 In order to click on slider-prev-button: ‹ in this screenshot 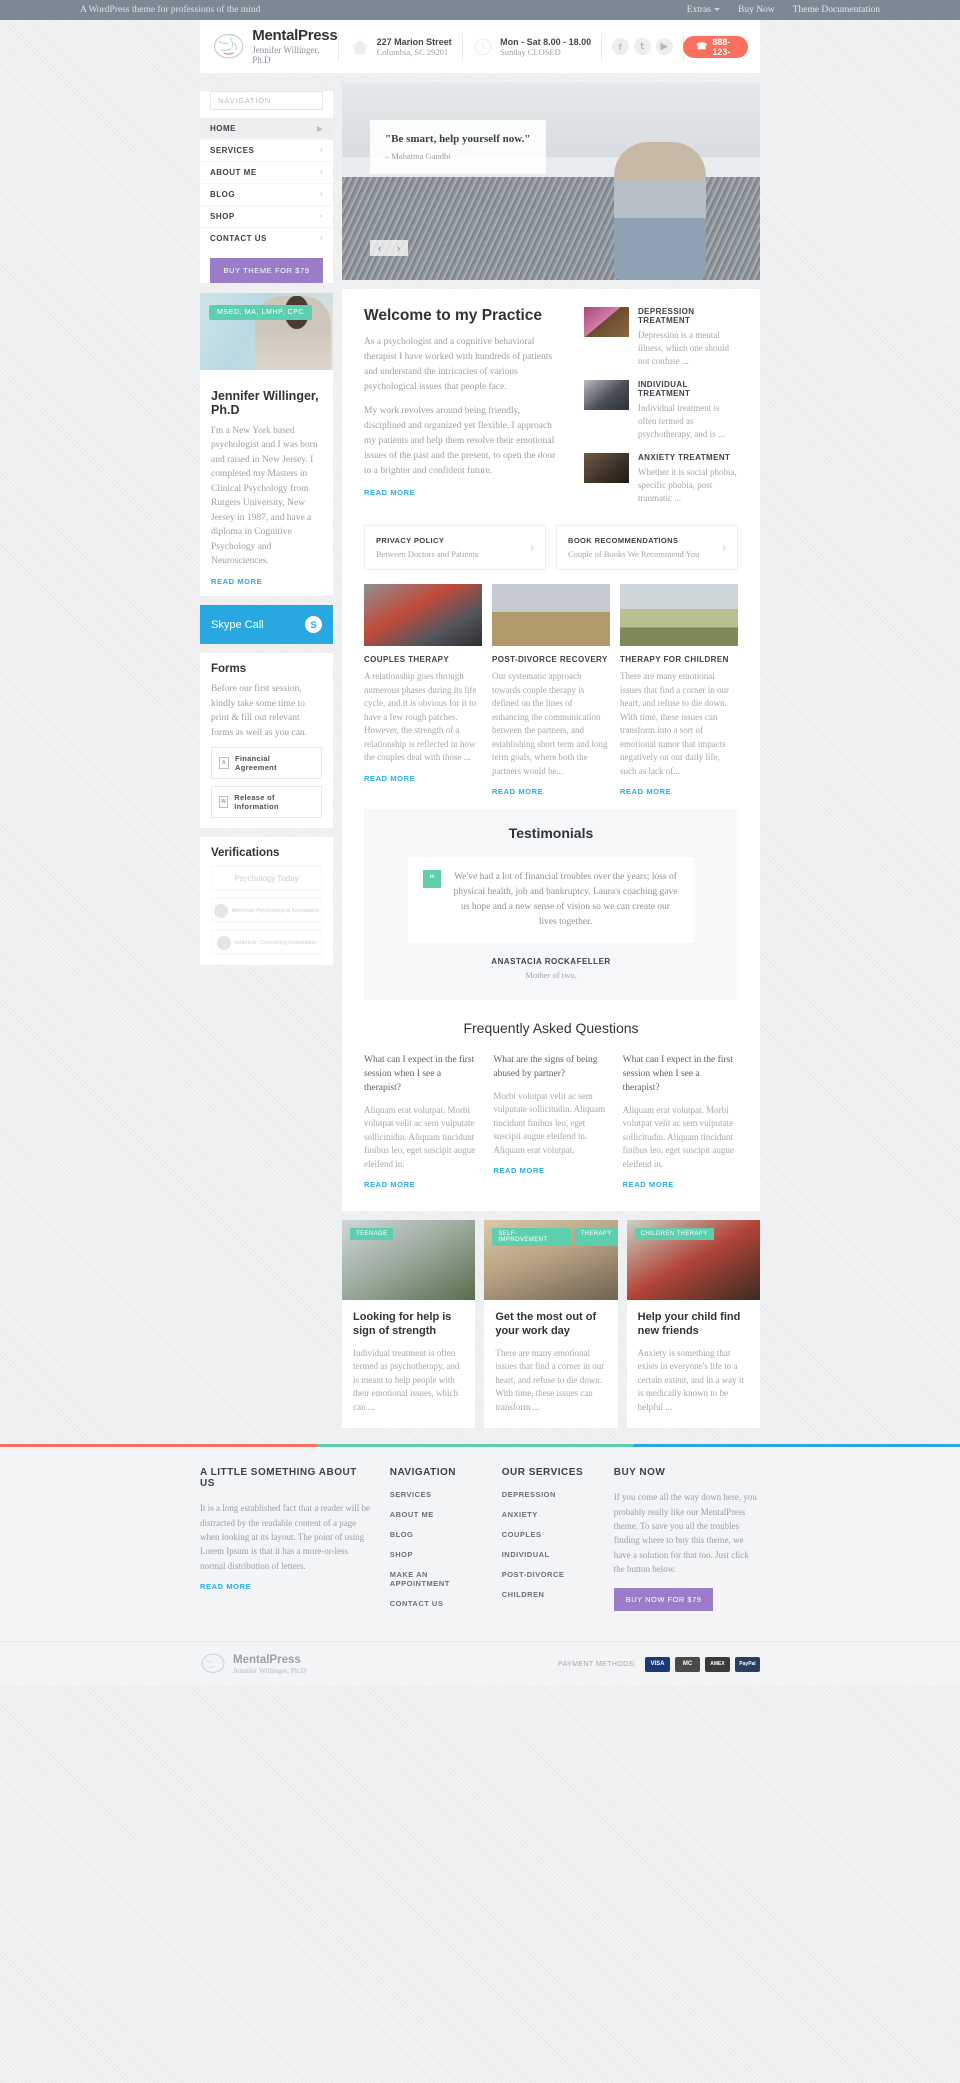, I will do `click(379, 248)`.